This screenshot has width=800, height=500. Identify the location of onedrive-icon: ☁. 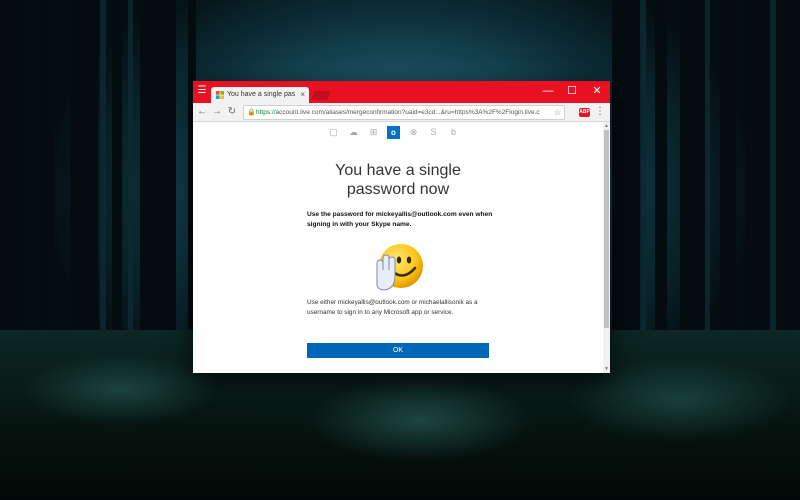
(353, 132).